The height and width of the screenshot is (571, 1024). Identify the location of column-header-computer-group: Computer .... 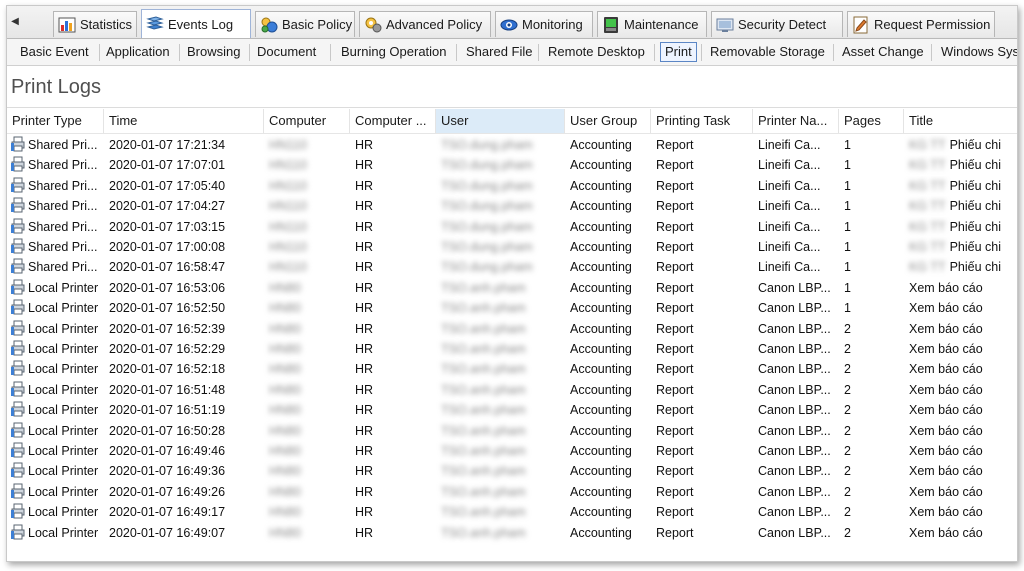
(393, 121).